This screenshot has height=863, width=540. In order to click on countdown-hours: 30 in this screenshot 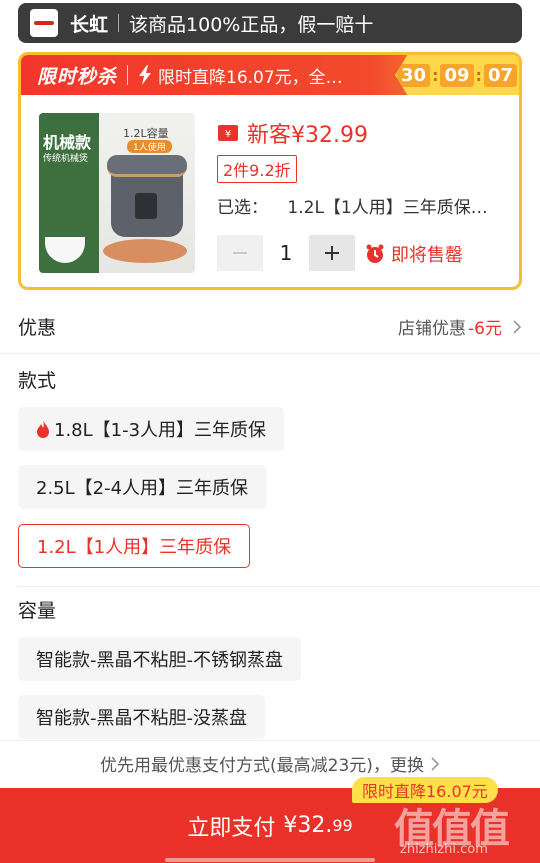, I will do `click(414, 75)`.